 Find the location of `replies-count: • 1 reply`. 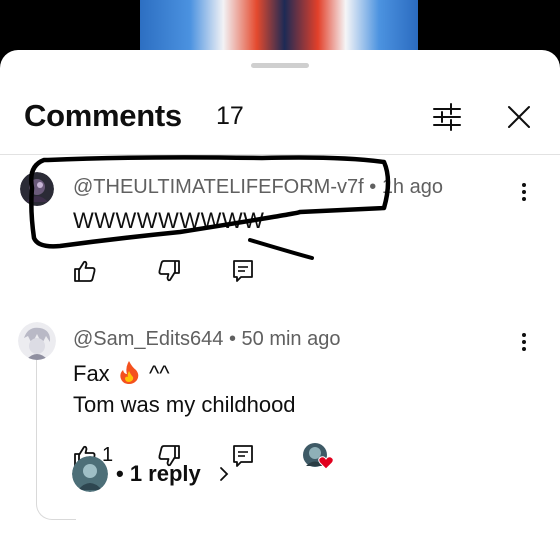

replies-count: • 1 reply is located at coordinates (158, 473).